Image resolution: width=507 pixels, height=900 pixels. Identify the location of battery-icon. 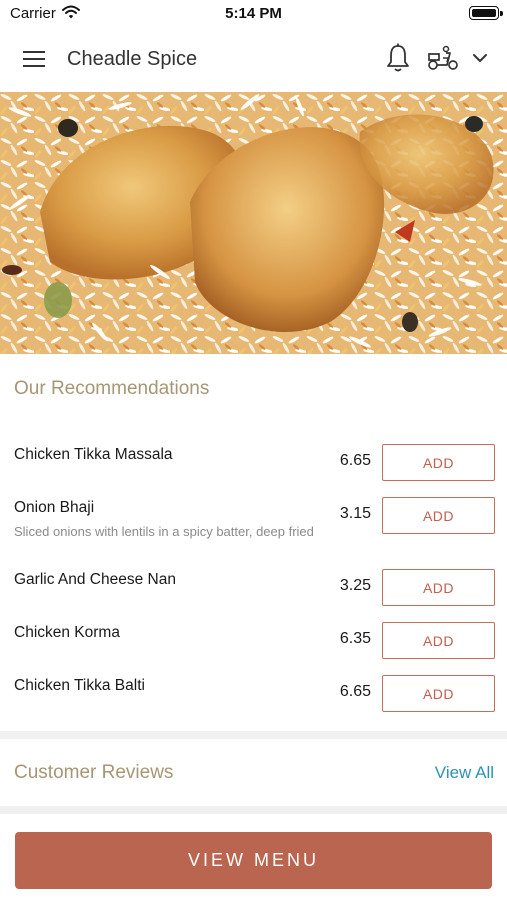
(486, 13).